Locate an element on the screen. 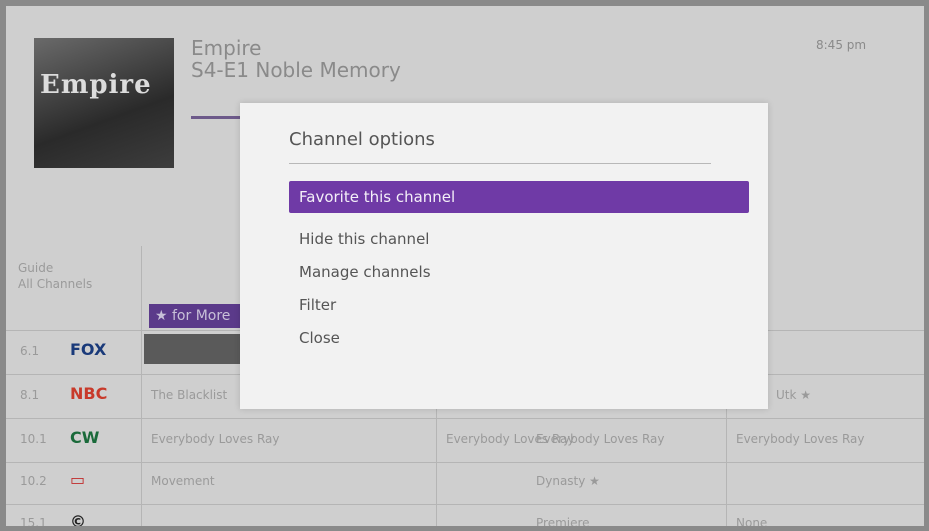 The height and width of the screenshot is (531, 929). channel-logo: © is located at coordinates (78, 519).